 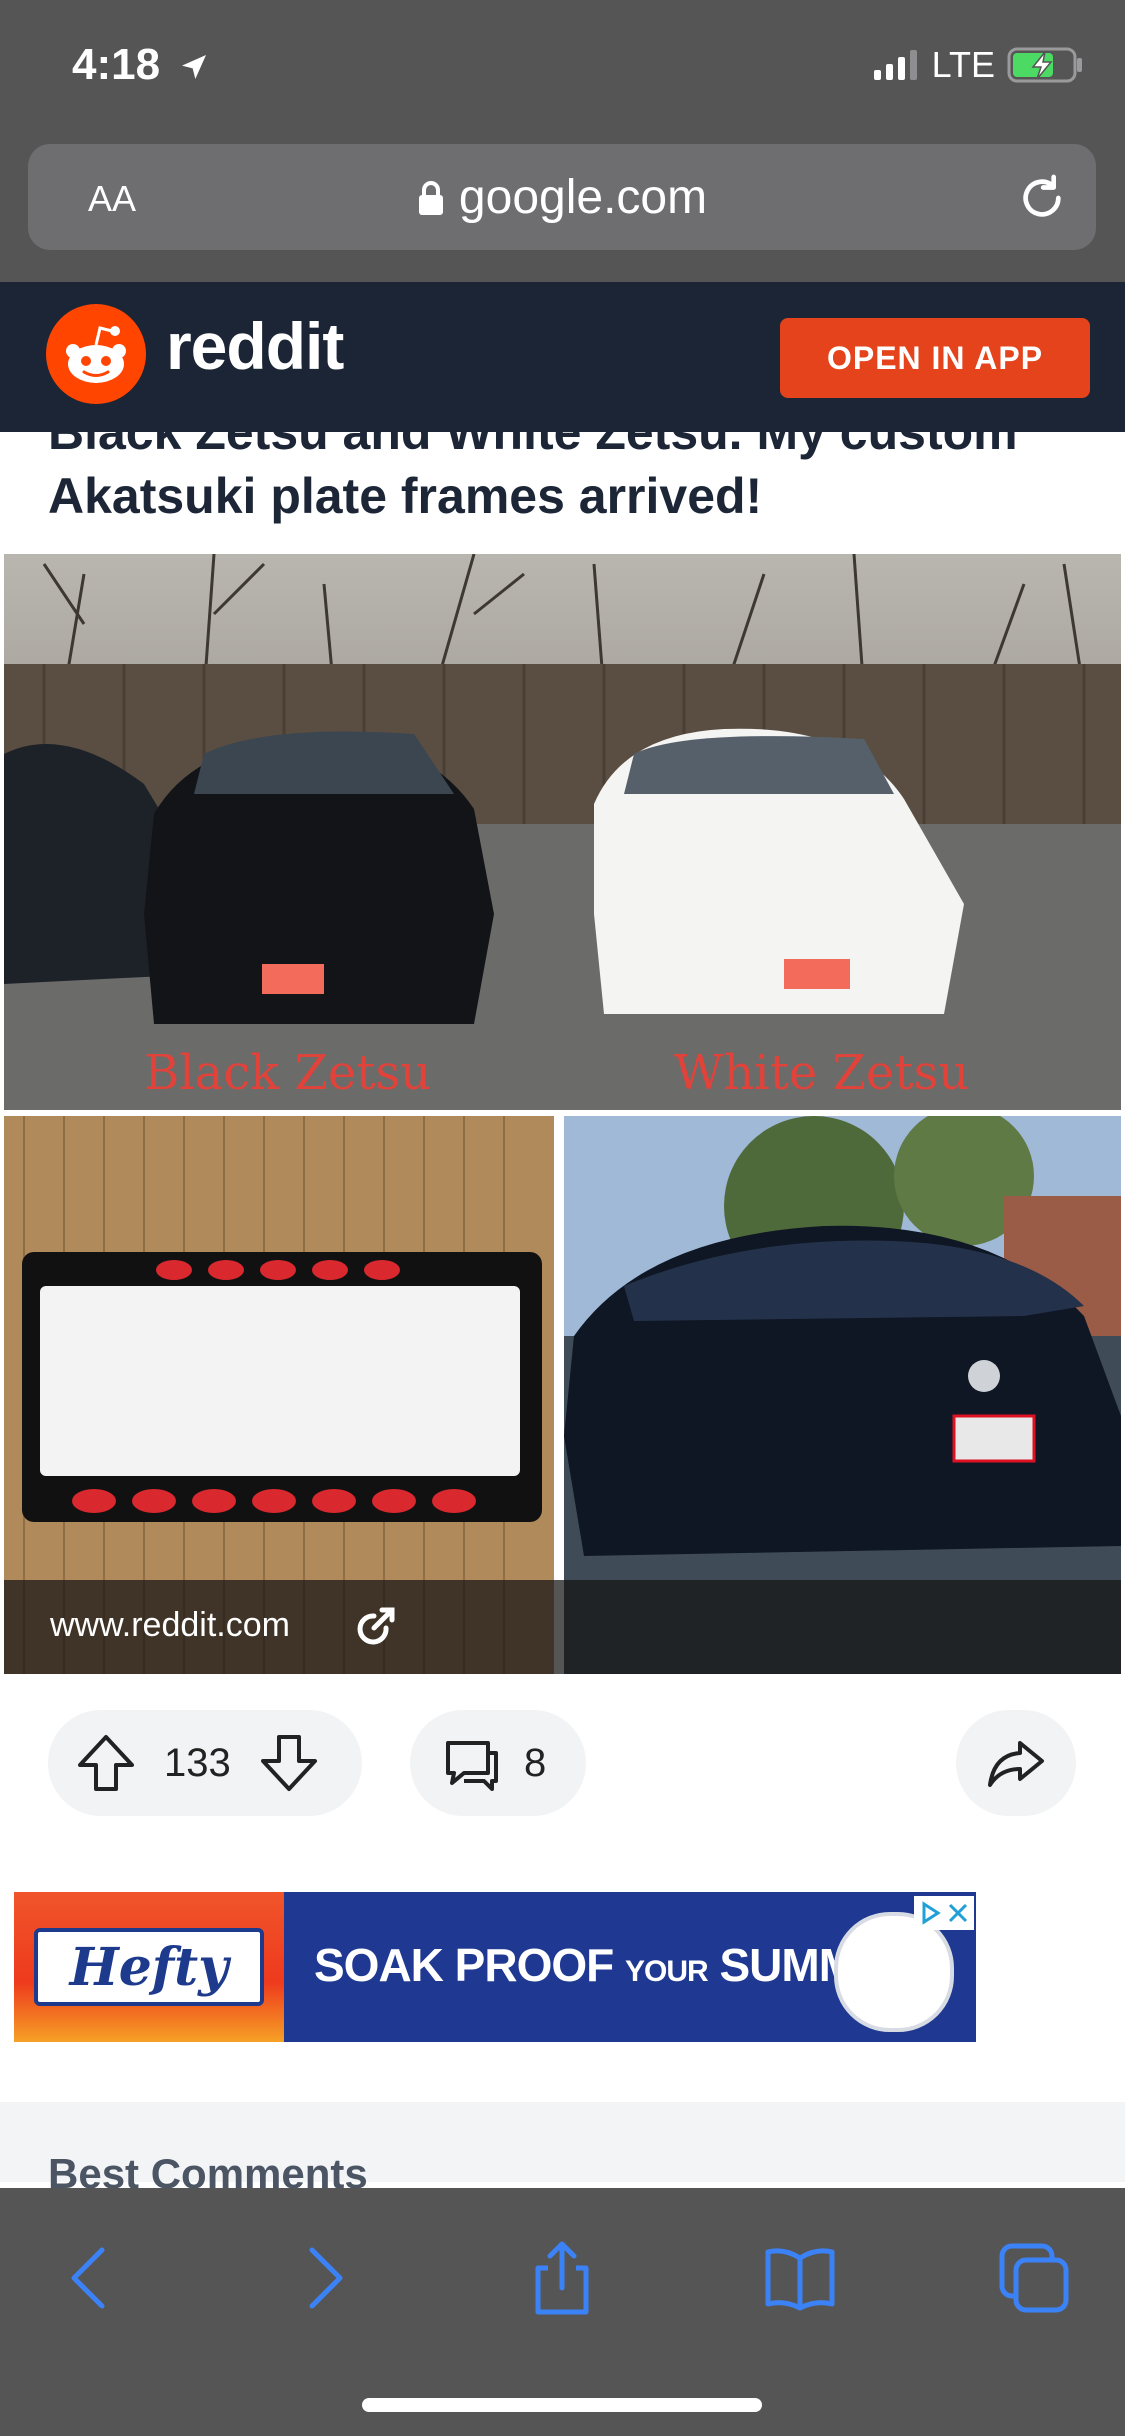 What do you see at coordinates (800, 2278) in the screenshot?
I see `bookmarks-book-icon` at bounding box center [800, 2278].